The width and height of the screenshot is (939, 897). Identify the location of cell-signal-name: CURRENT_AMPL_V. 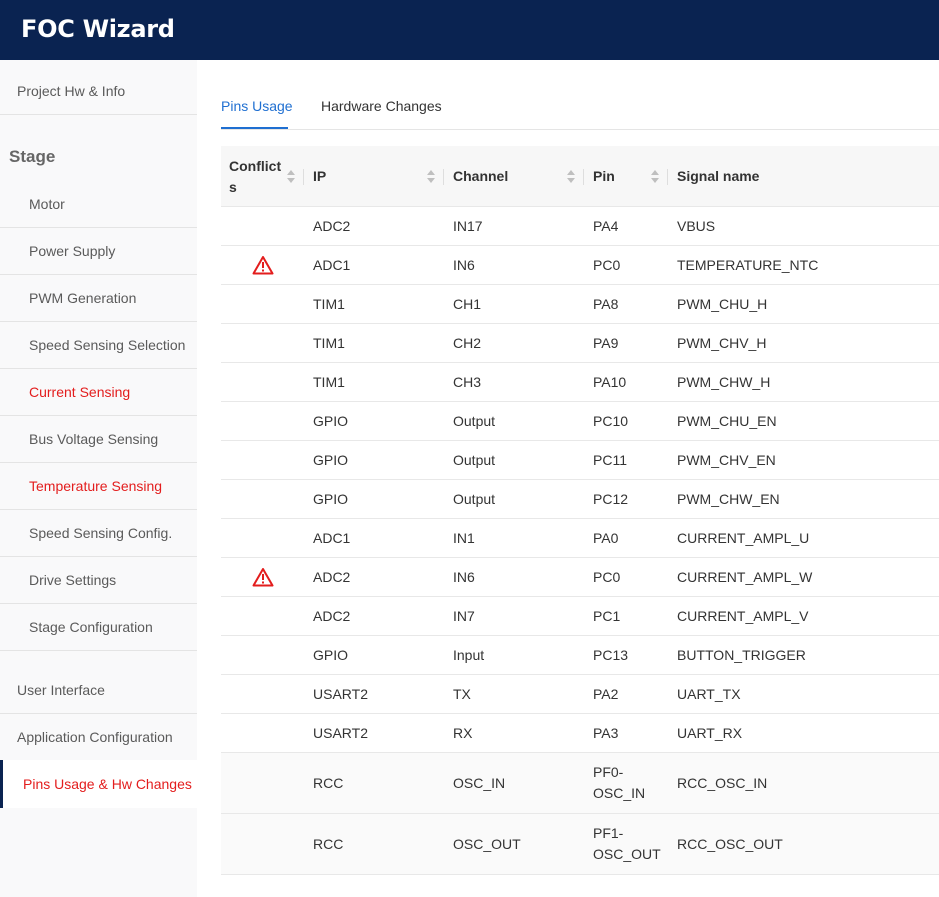
(743, 616).